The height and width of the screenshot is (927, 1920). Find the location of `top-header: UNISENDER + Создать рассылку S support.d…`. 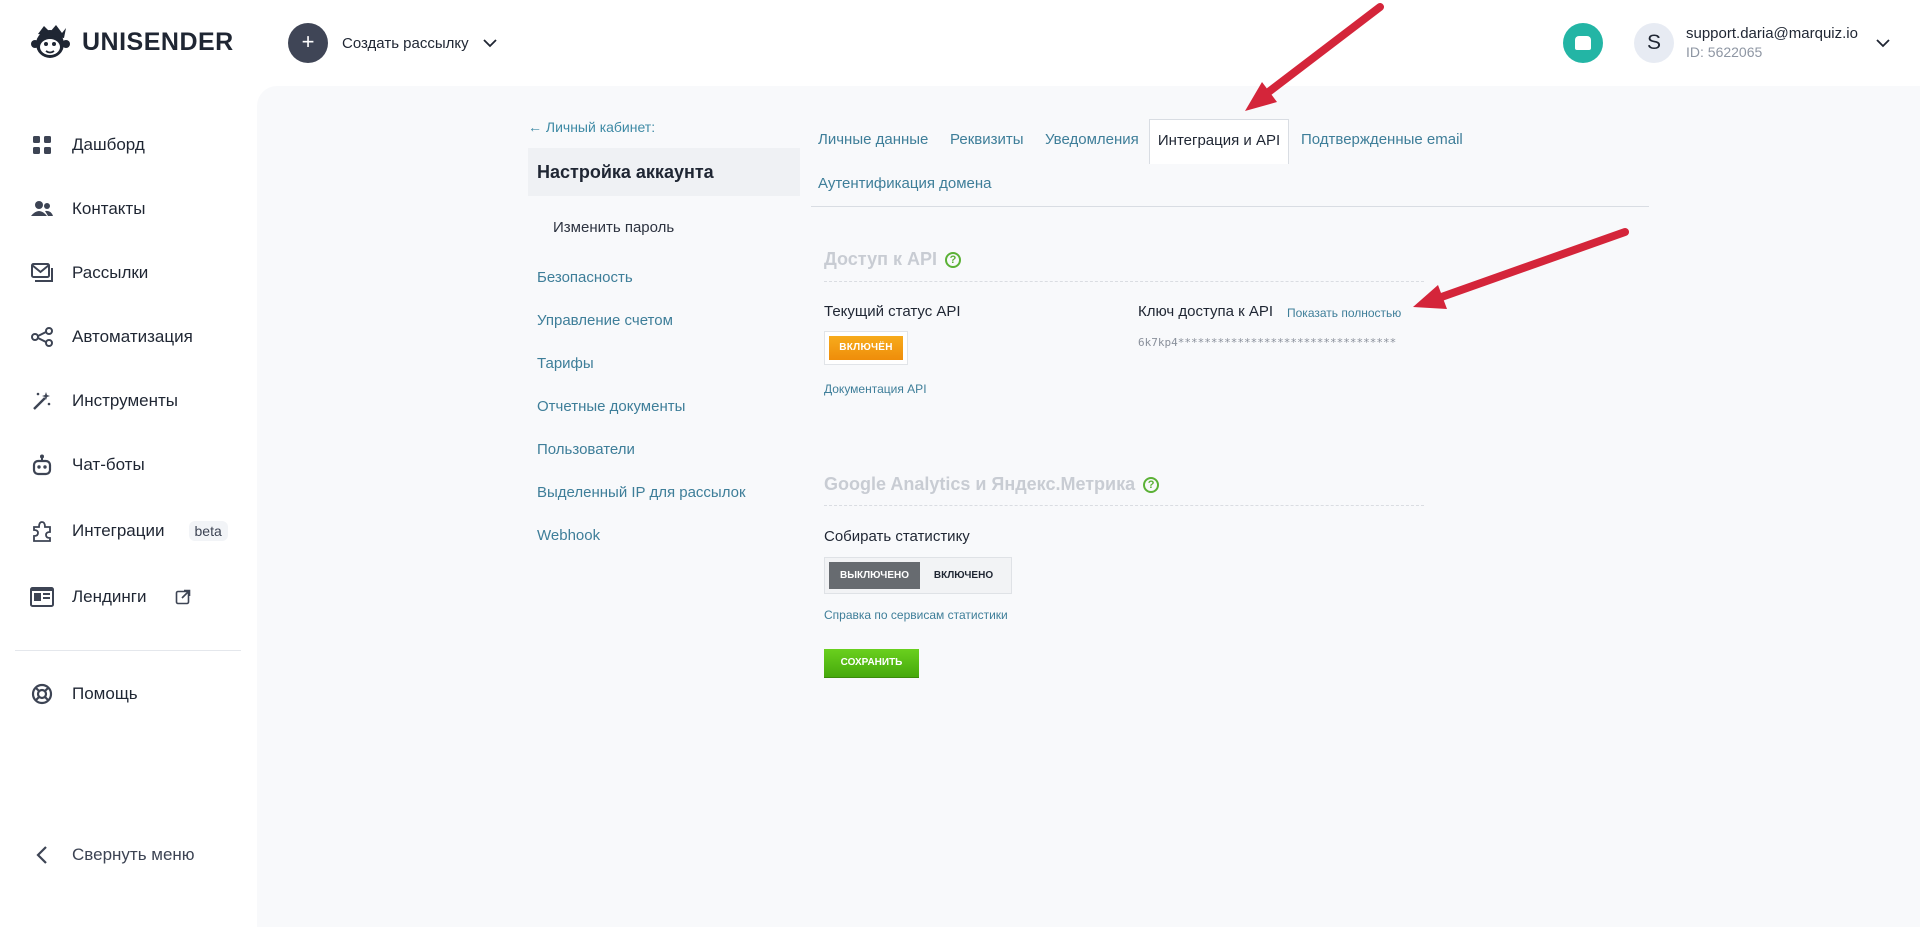

top-header: UNISENDER + Создать рассылку S support.d… is located at coordinates (960, 43).